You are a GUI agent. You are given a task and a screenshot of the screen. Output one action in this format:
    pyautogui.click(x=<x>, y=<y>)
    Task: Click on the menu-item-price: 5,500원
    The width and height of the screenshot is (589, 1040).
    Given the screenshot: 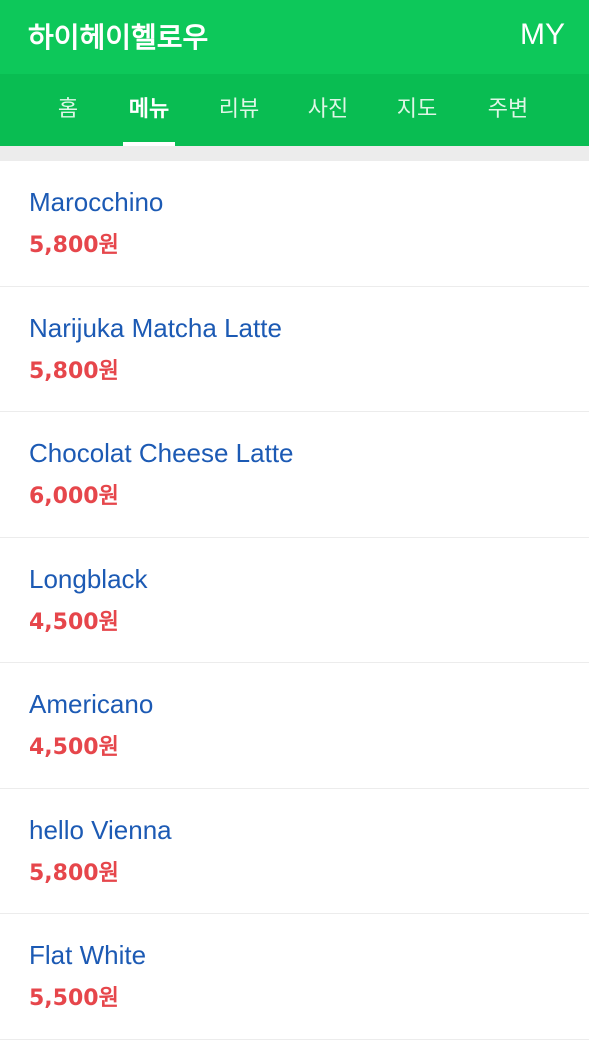 What is the action you would take?
    pyautogui.click(x=74, y=998)
    